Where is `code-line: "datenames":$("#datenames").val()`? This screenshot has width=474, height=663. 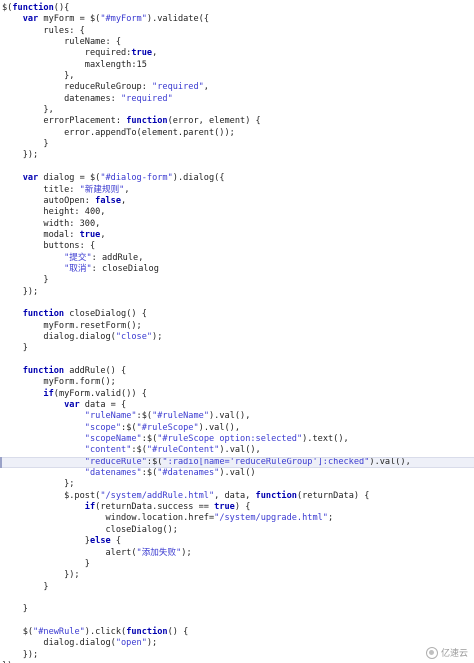
code-line: "datenames":$("#datenames").val() is located at coordinates (237, 473).